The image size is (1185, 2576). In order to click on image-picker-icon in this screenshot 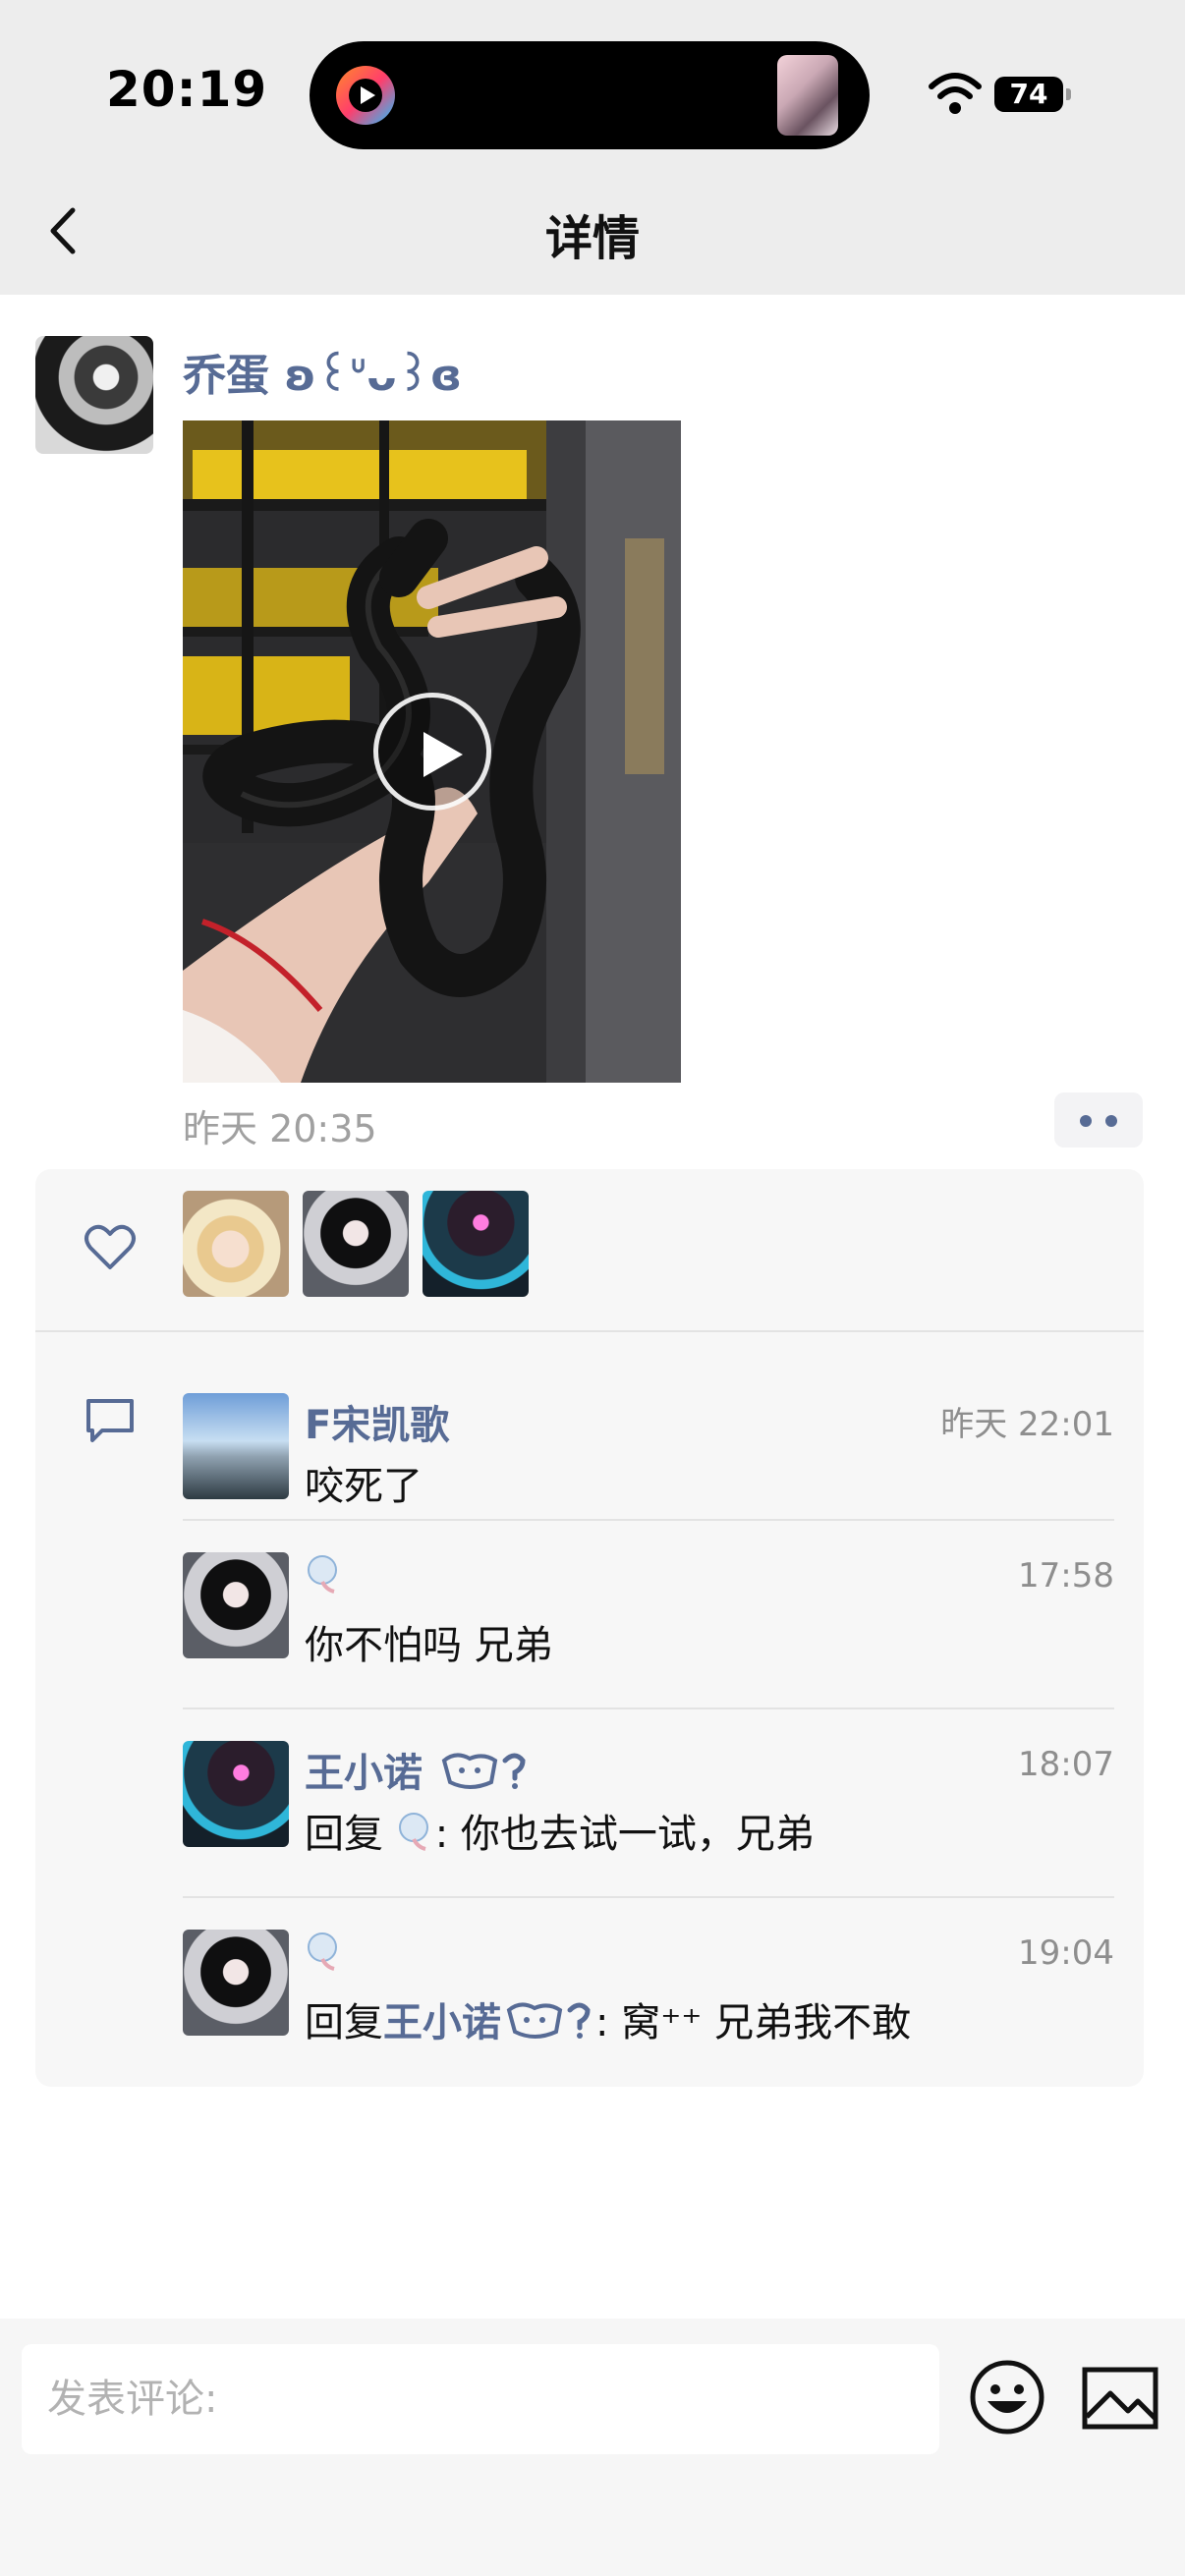, I will do `click(1120, 2398)`.